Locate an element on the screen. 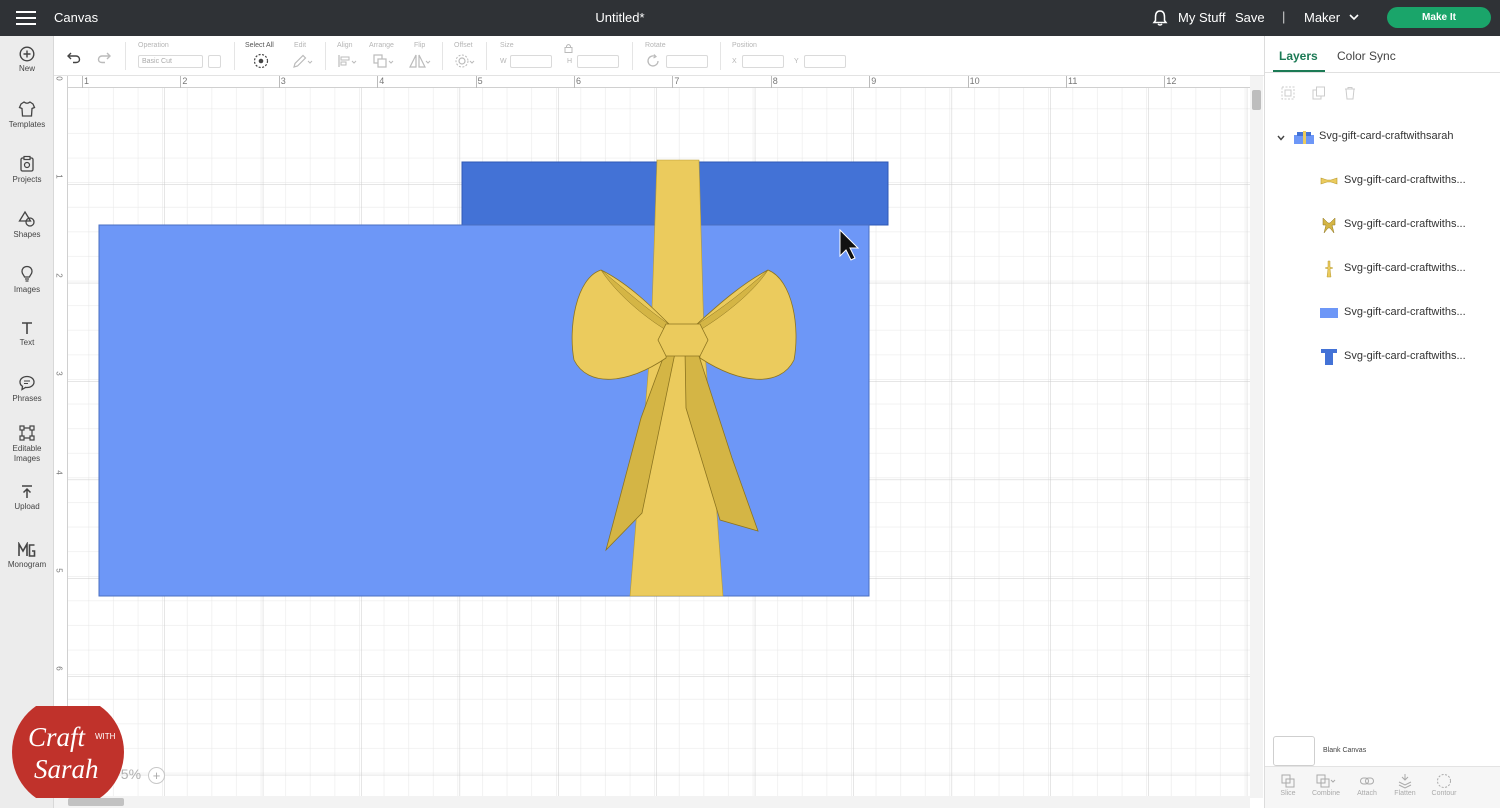 The image size is (1500, 808). group-icon is located at coordinates (1288, 93).